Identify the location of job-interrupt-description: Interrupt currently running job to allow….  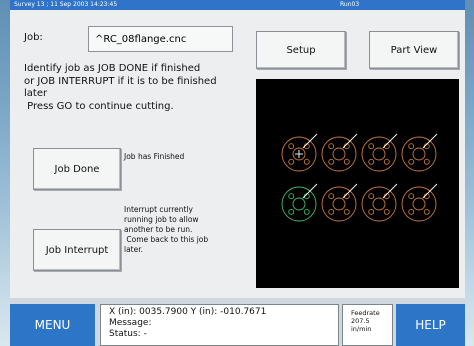
(166, 230).